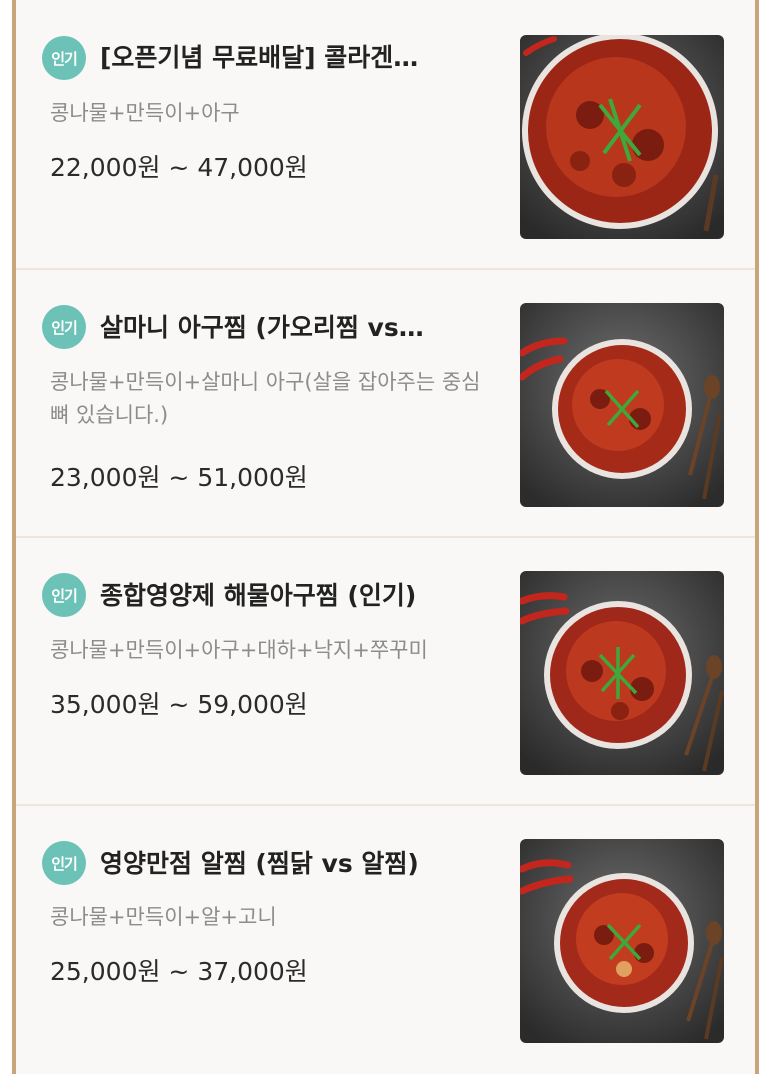 This screenshot has height=1074, width=773. Describe the element at coordinates (258, 595) in the screenshot. I see `menu-item-title: 종합영양제 해물아구찜 (인기)` at that location.